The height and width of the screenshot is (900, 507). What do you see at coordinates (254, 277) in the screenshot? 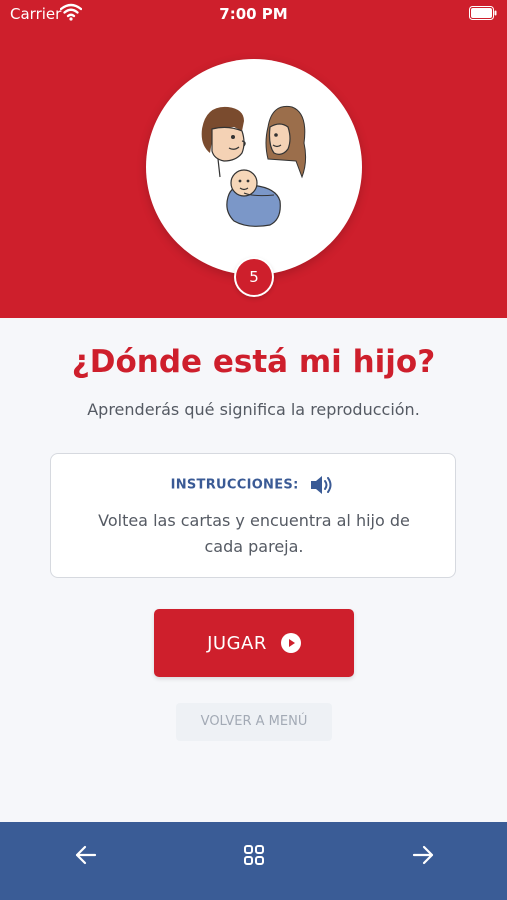
I see `level-badge: 5` at bounding box center [254, 277].